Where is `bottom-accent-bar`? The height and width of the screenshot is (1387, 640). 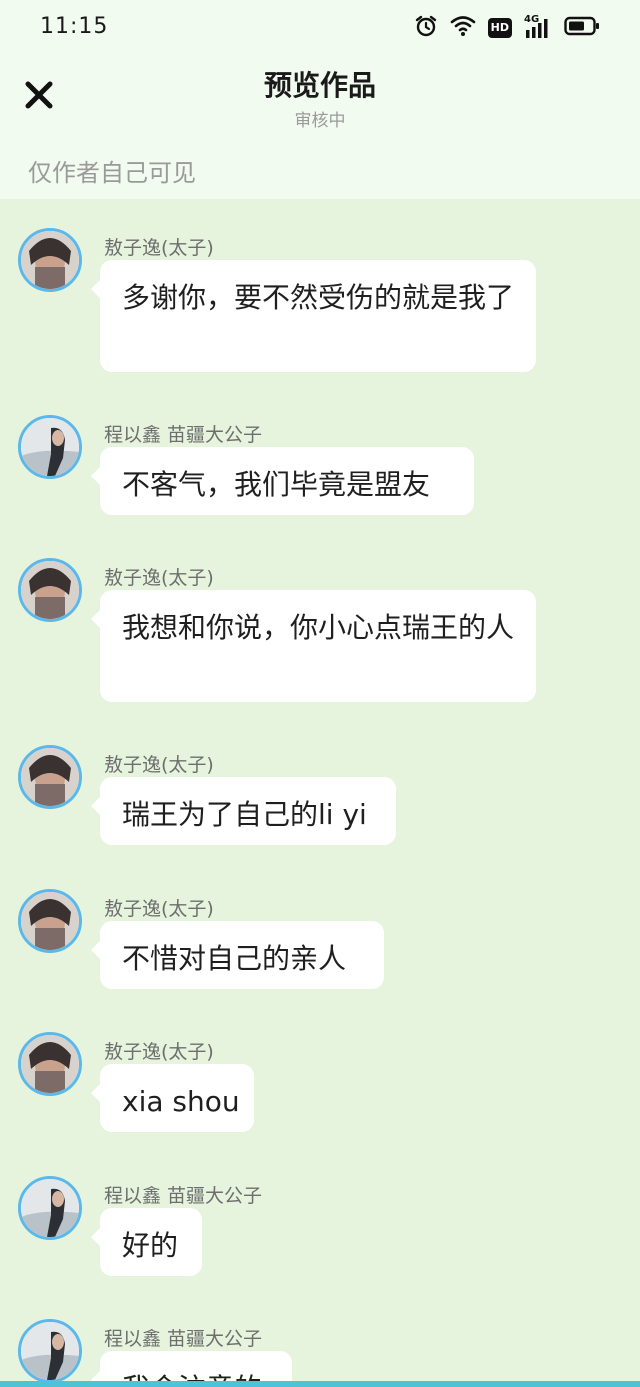
bottom-accent-bar is located at coordinates (320, 1384).